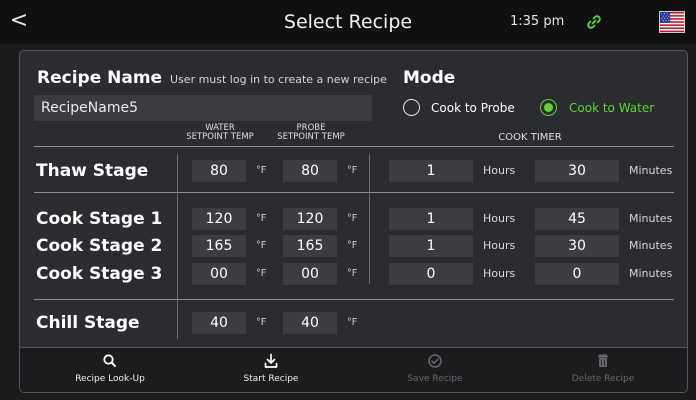 This screenshot has width=696, height=400. Describe the element at coordinates (473, 108) in the screenshot. I see `radio-cook-to-probe-label: Cook to Probe` at that location.